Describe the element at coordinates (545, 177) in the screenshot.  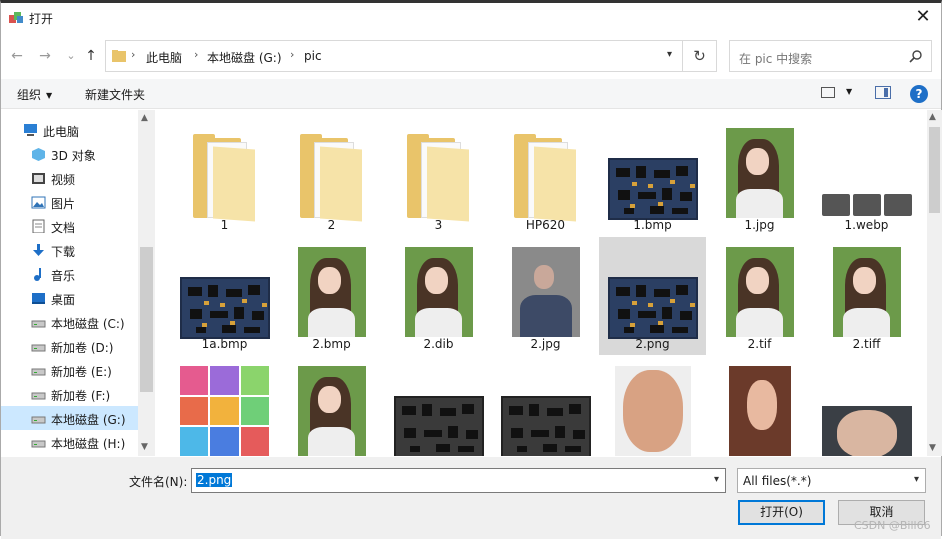
I see `folder-tile: HP620` at that location.